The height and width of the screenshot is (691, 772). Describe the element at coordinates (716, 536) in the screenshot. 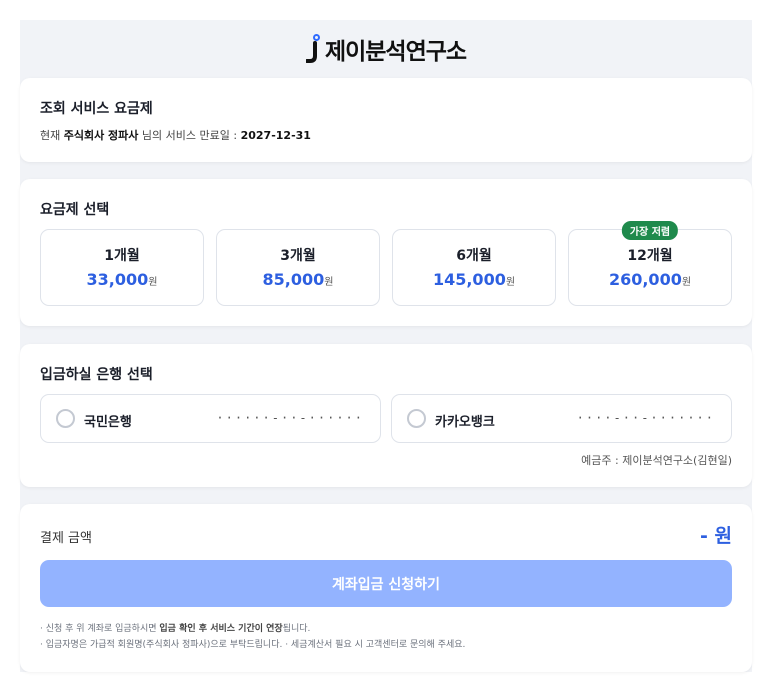

I see `payment-amount: - 원` at that location.